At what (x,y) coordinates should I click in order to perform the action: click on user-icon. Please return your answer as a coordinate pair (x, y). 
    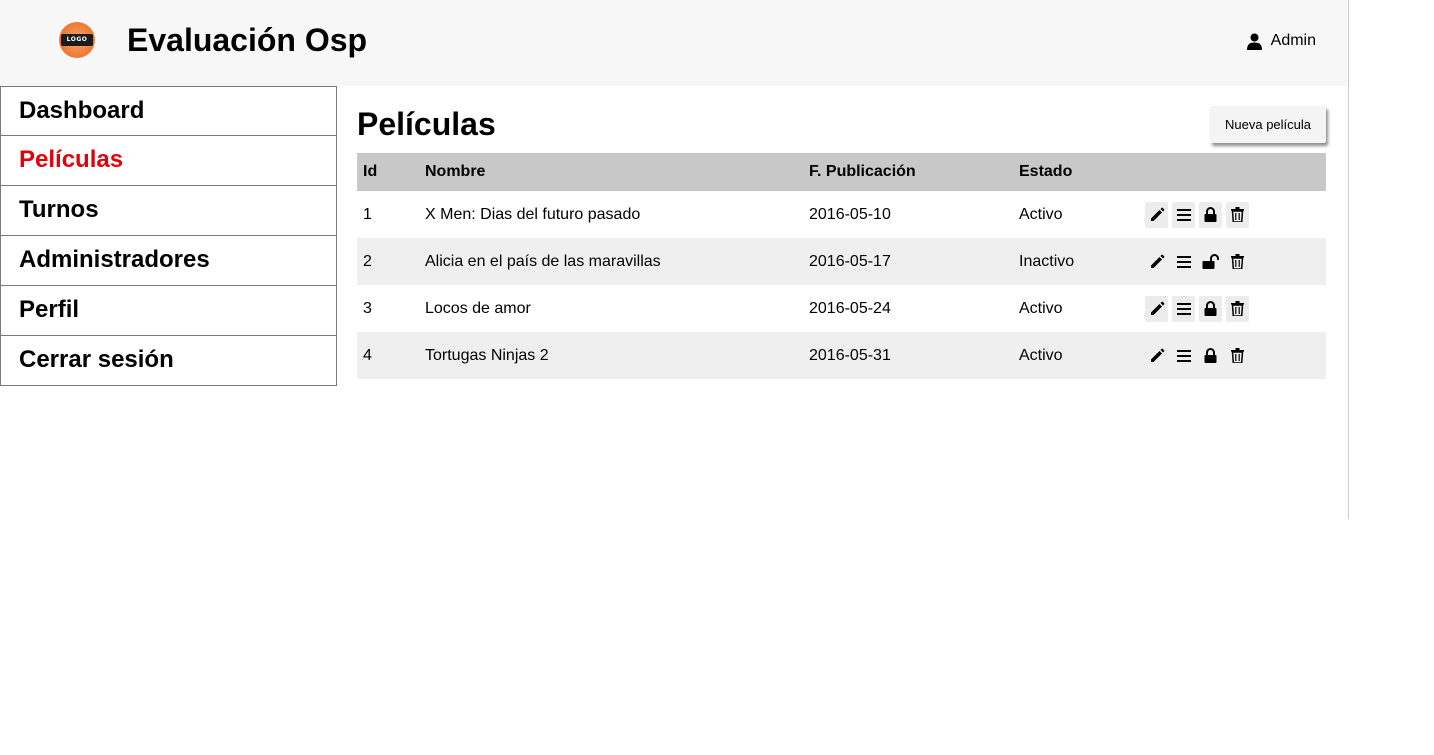
    Looking at the image, I should click on (1254, 41).